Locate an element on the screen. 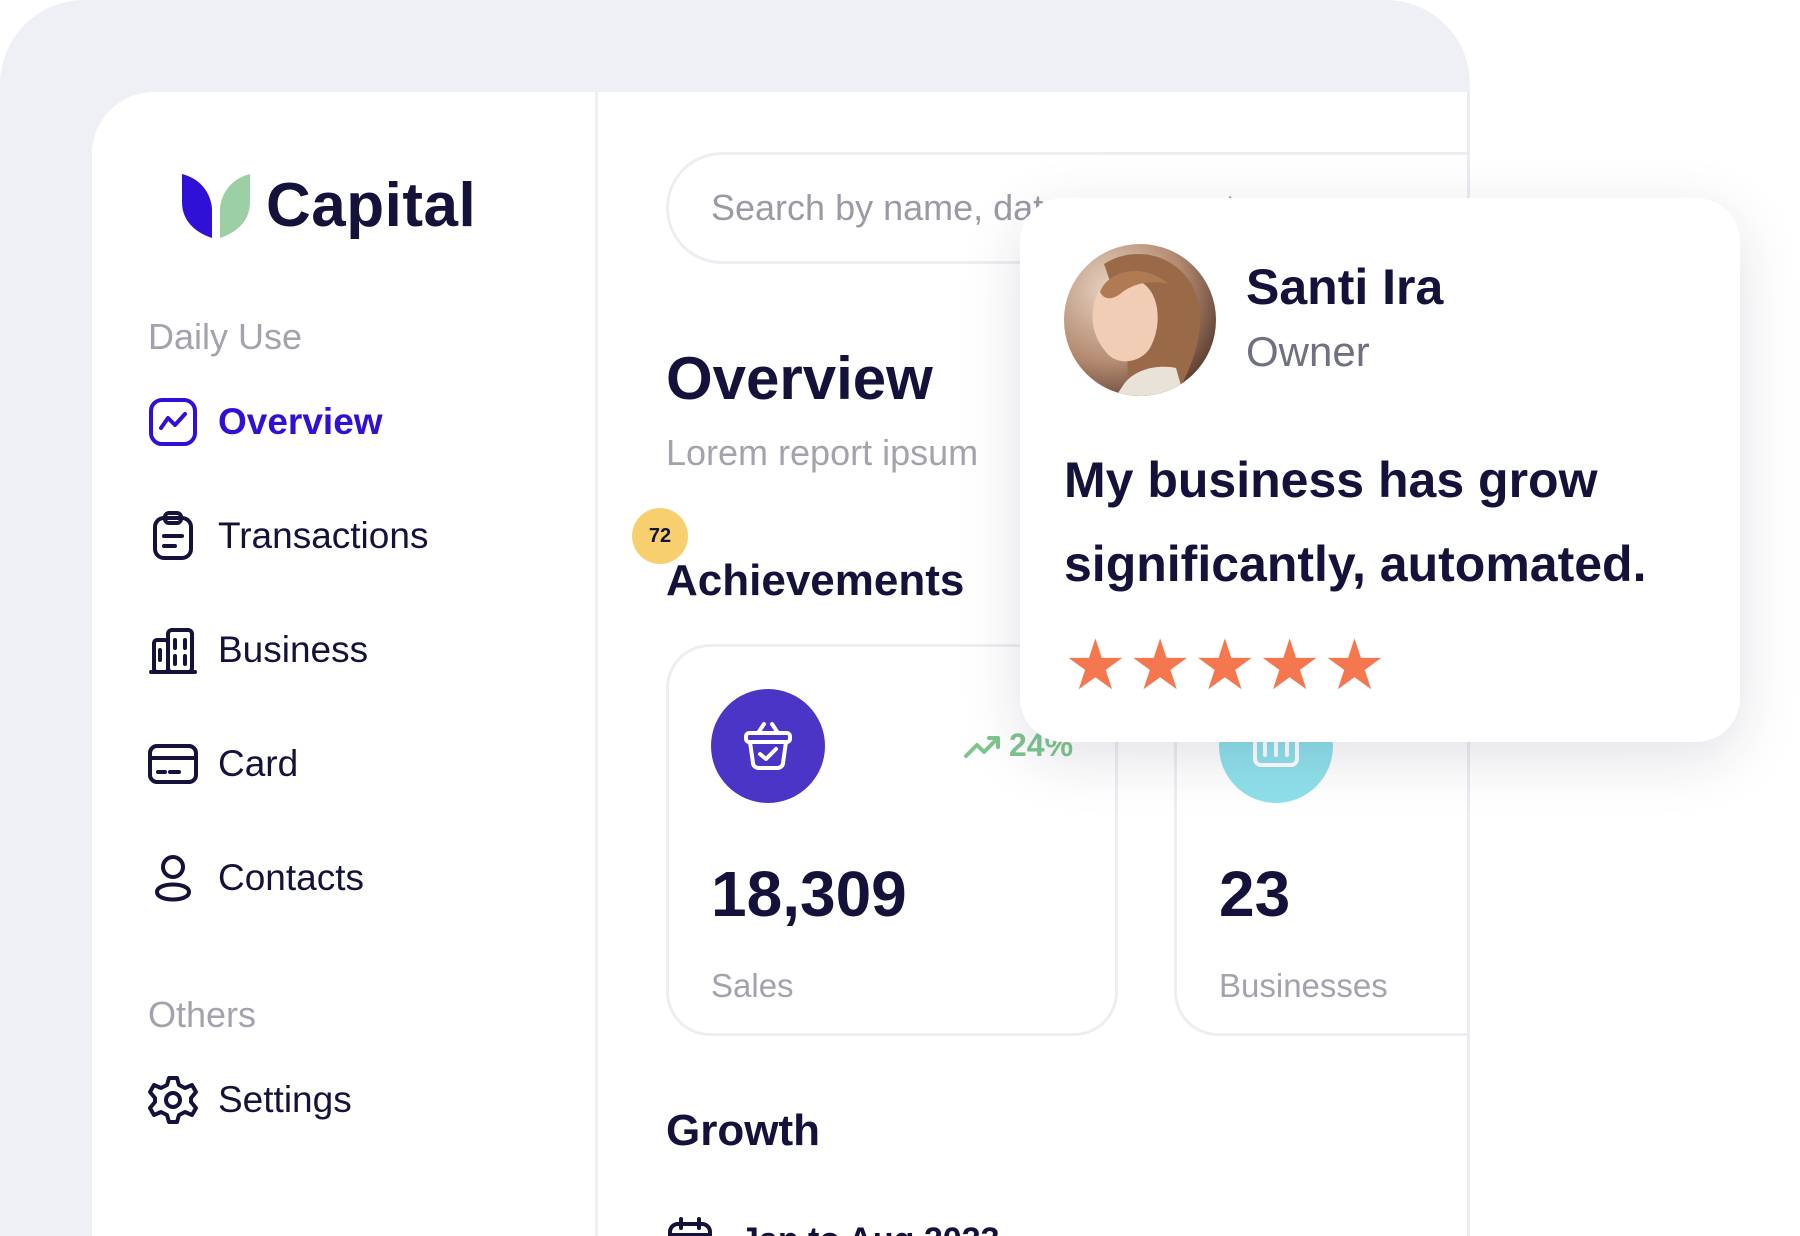 The width and height of the screenshot is (1800, 1236). sidebar-item-label: Transactions is located at coordinates (323, 535).